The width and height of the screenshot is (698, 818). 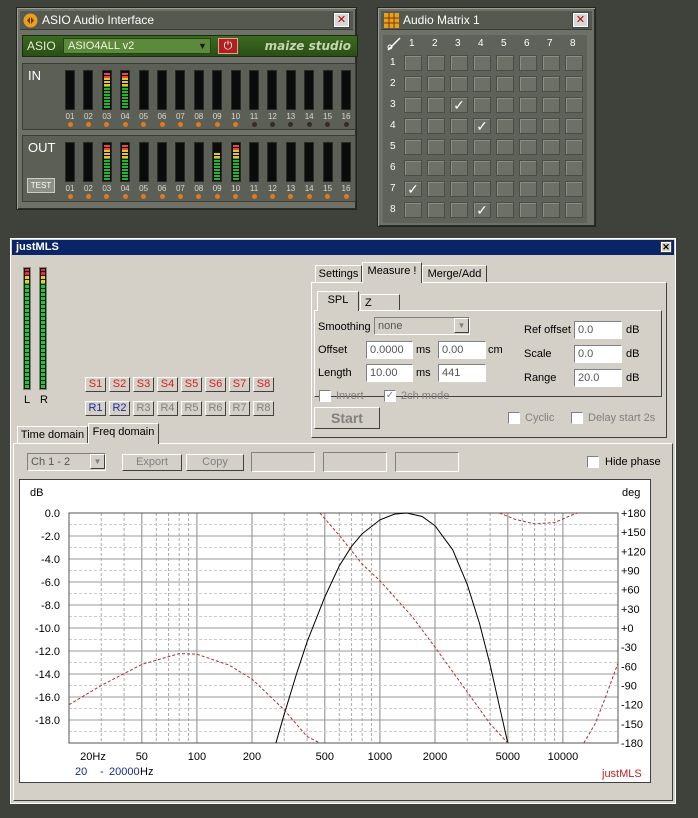 What do you see at coordinates (191, 384) in the screenshot?
I see `slot-button-s5: S5` at bounding box center [191, 384].